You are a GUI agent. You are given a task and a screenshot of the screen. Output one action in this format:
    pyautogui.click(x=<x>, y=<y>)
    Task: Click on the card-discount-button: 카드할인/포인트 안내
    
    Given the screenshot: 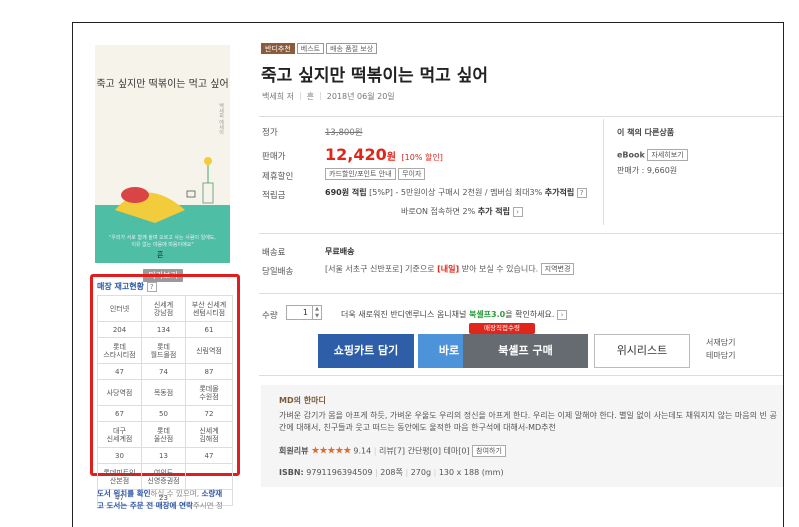 What is the action you would take?
    pyautogui.click(x=360, y=174)
    